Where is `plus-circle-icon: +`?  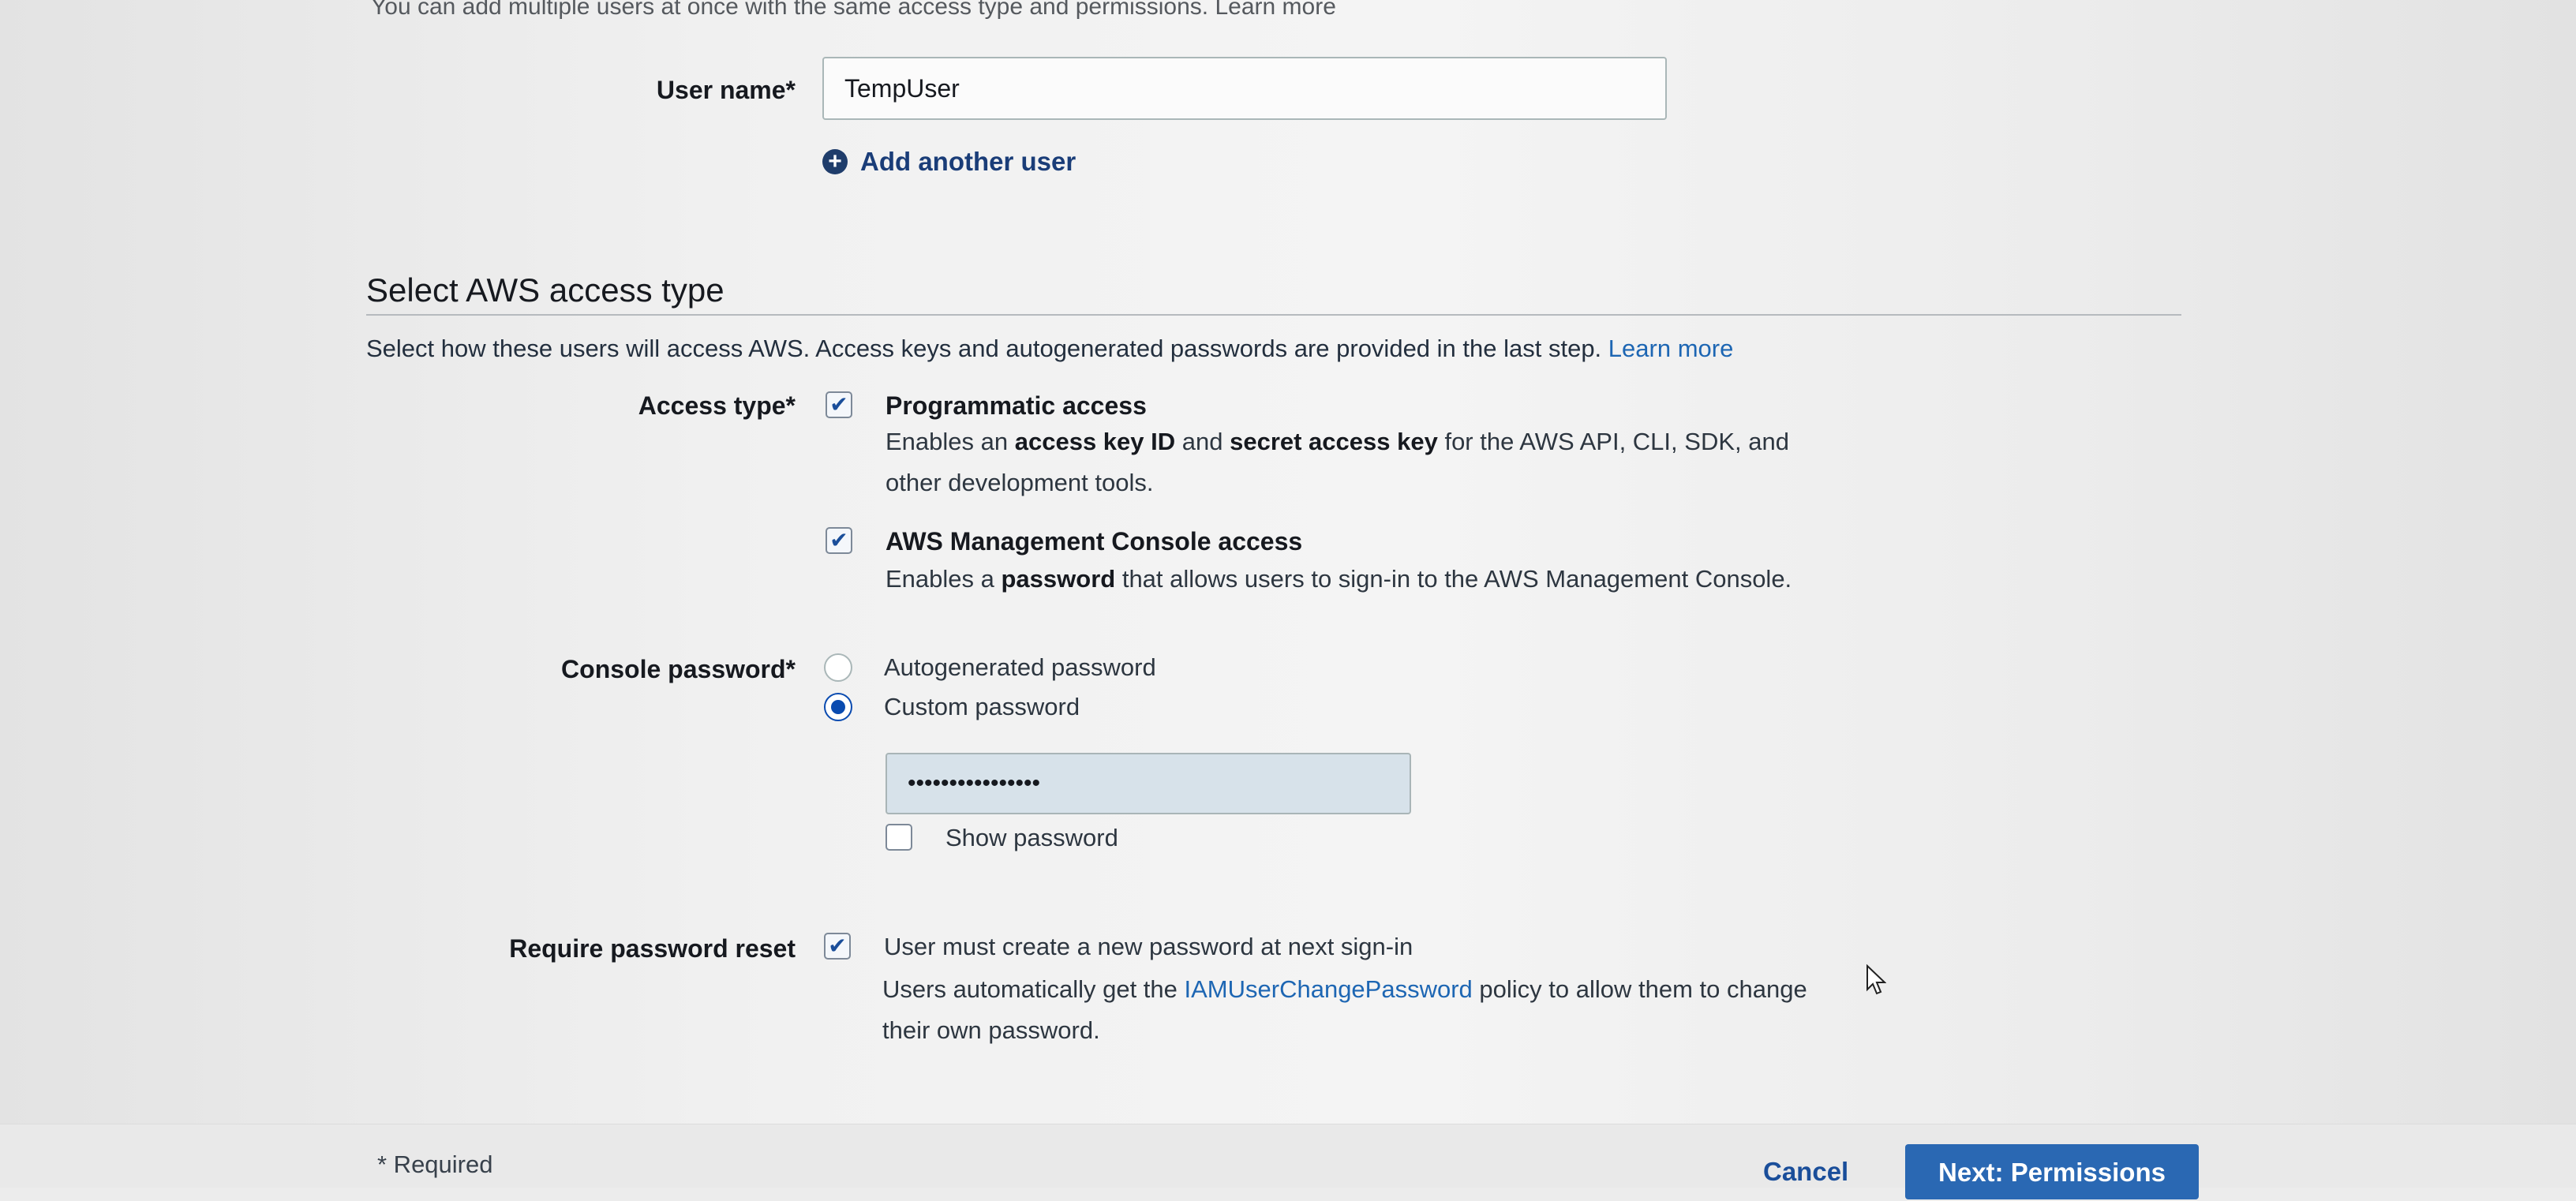
plus-circle-icon: + is located at coordinates (835, 161).